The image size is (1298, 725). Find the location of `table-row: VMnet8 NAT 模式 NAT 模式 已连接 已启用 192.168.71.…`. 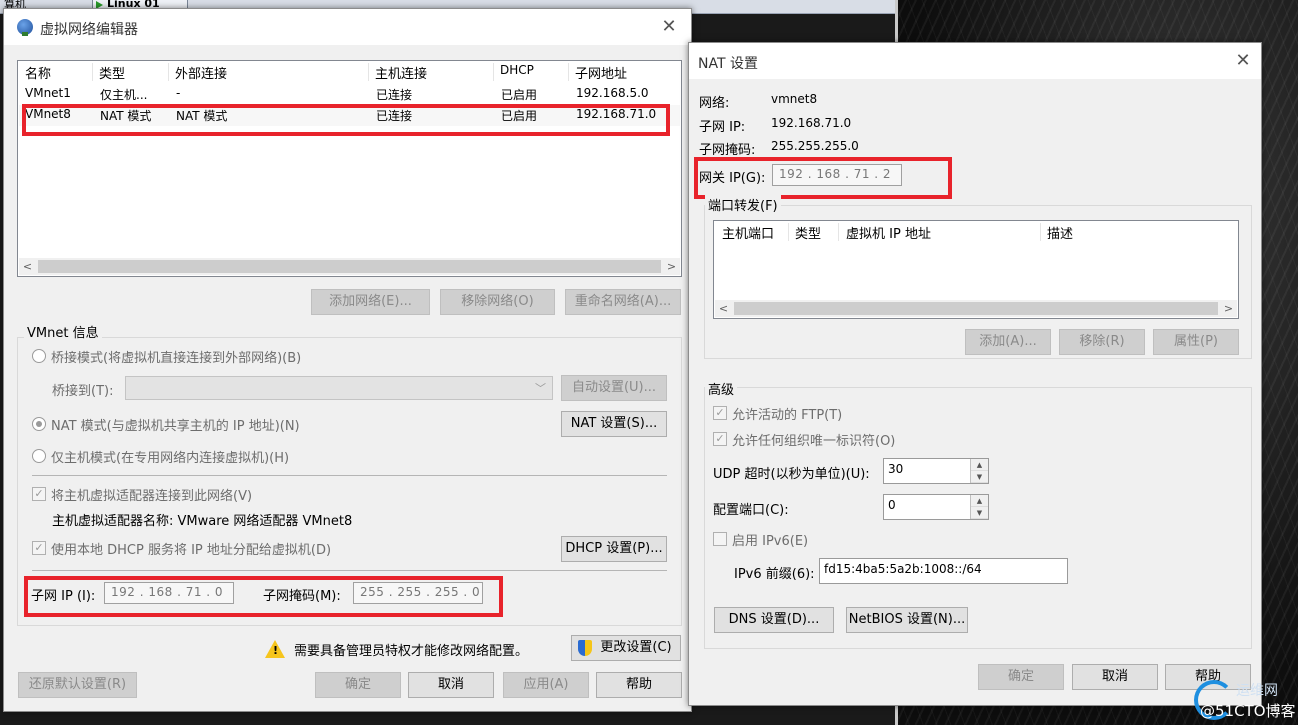

table-row: VMnet8 NAT 模式 NAT 模式 已连接 已启用 192.168.71.… is located at coordinates (349, 115).